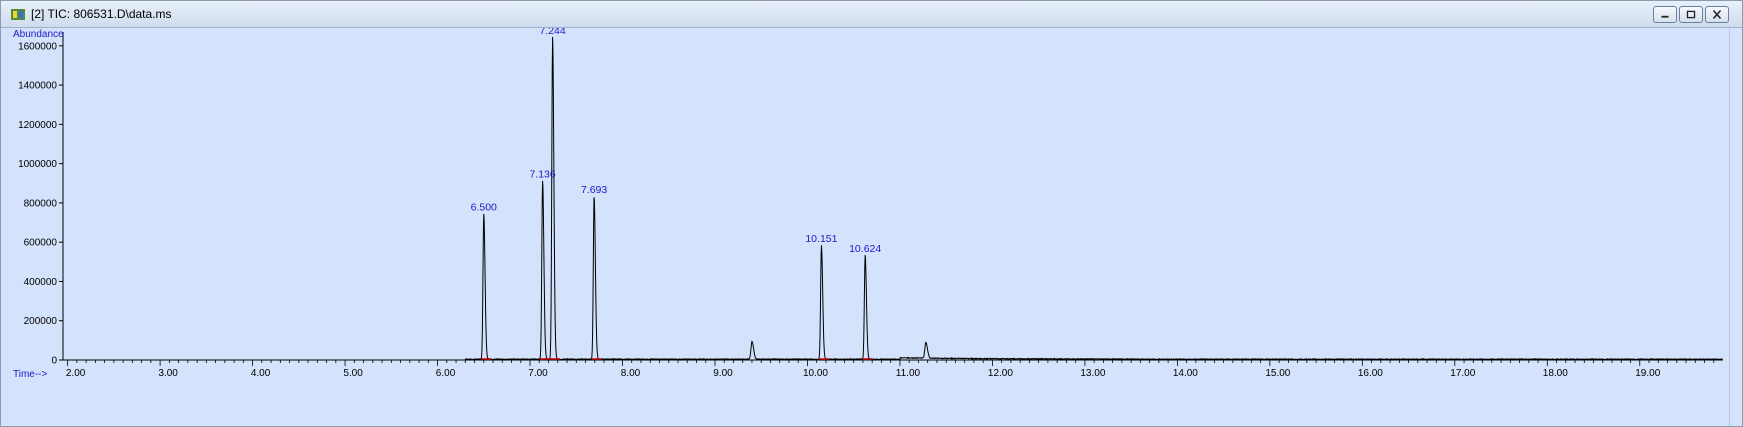  I want to click on restore-button, so click(1691, 14).